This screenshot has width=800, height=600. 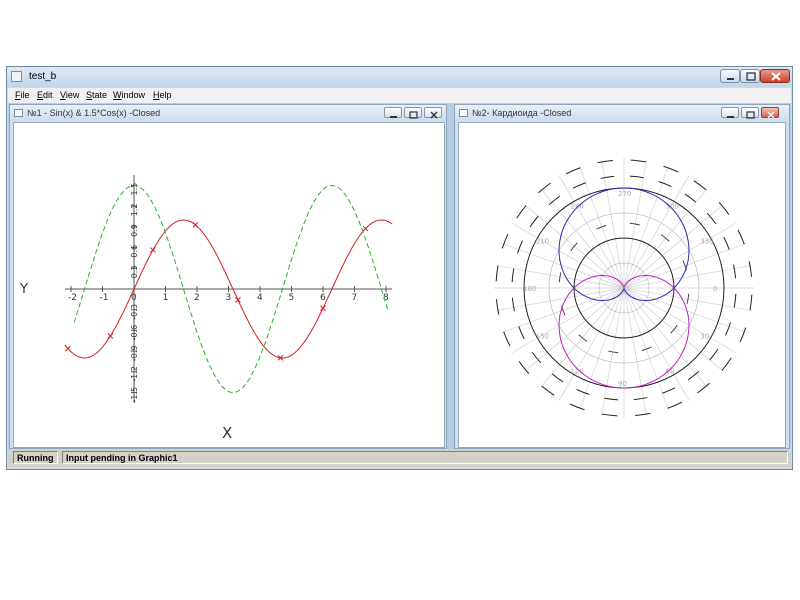 What do you see at coordinates (96, 95) in the screenshot?
I see `menu-state: State` at bounding box center [96, 95].